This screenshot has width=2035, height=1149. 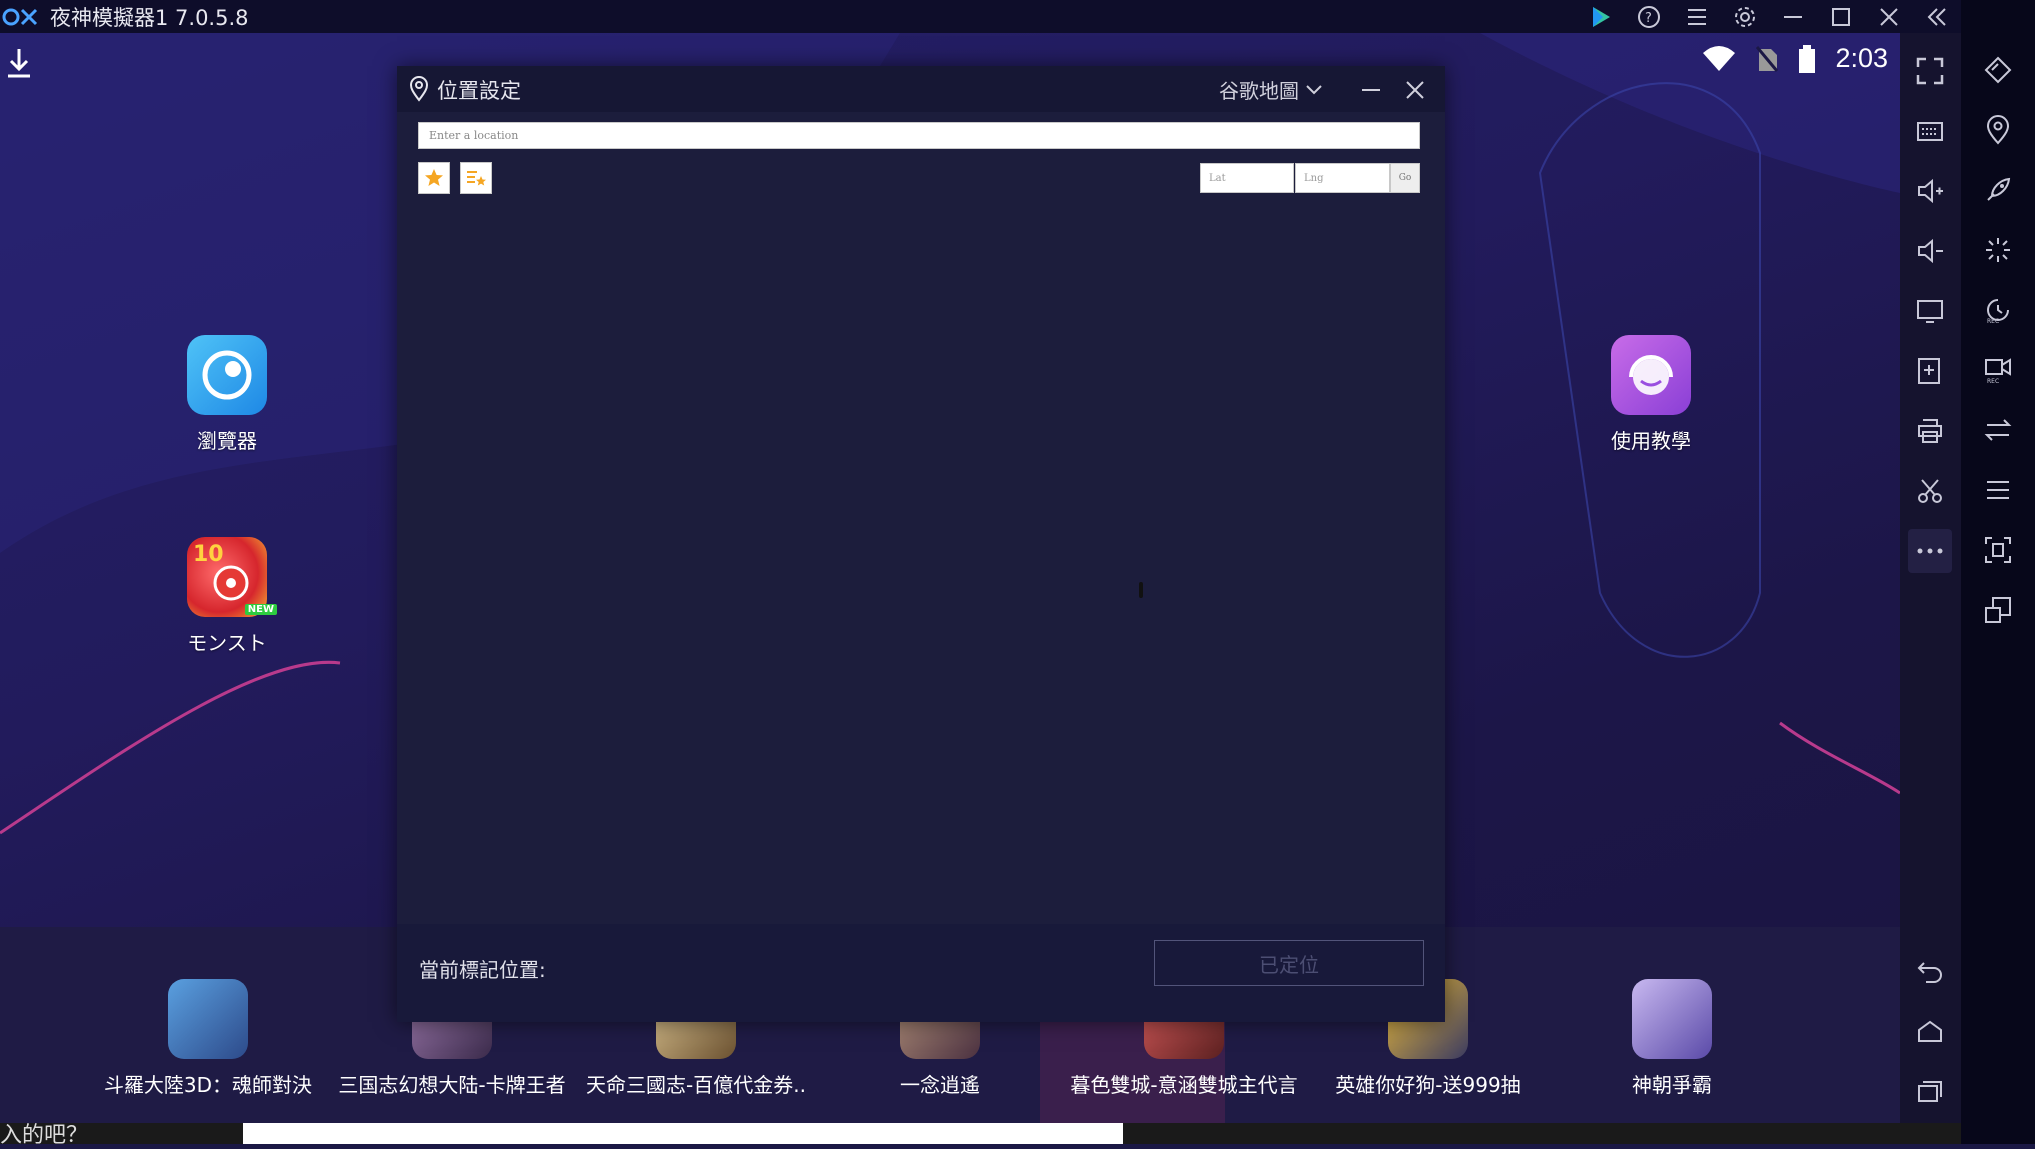 I want to click on back-icon, so click(x=1930, y=971).